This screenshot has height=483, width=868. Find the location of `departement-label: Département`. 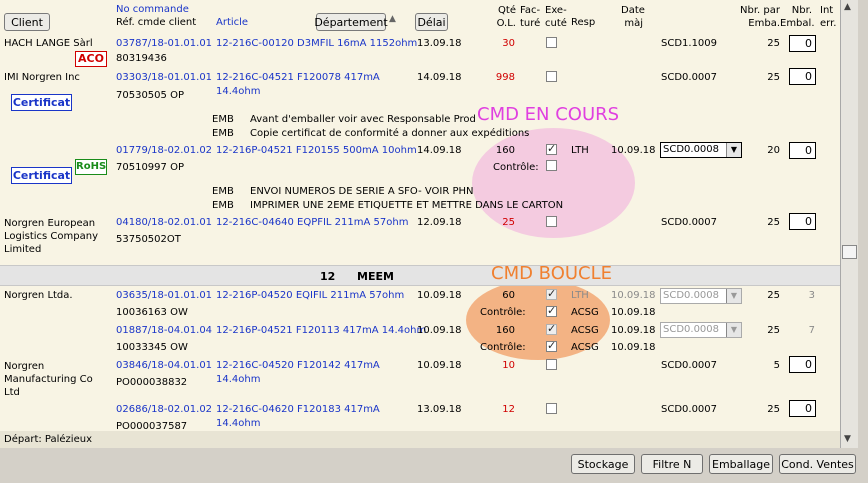

departement-label: Département is located at coordinates (351, 22).